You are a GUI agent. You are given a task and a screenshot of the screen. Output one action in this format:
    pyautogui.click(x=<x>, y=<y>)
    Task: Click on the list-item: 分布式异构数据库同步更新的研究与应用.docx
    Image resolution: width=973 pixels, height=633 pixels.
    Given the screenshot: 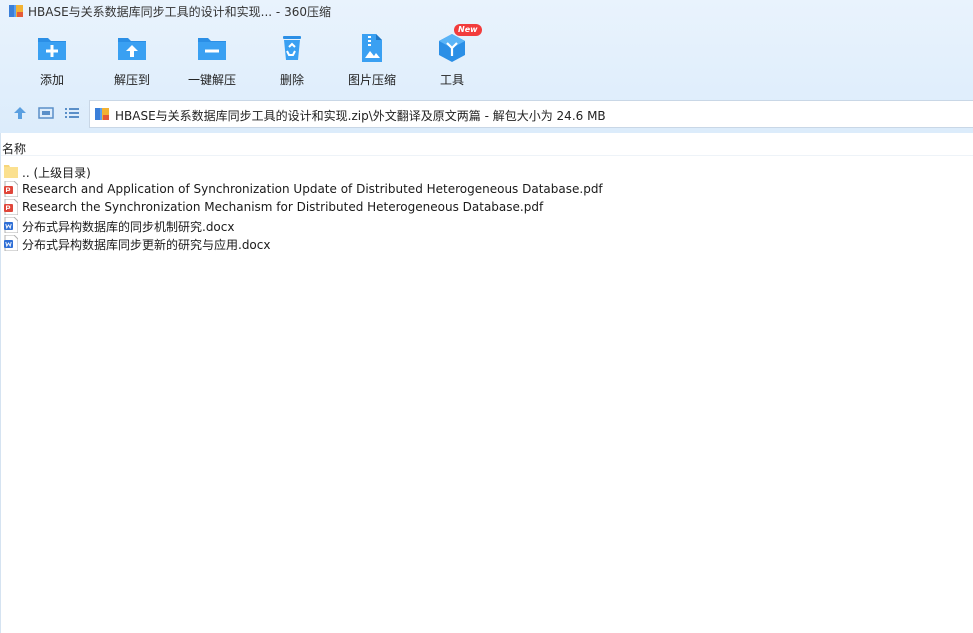 What is the action you would take?
    pyautogui.click(x=351, y=243)
    